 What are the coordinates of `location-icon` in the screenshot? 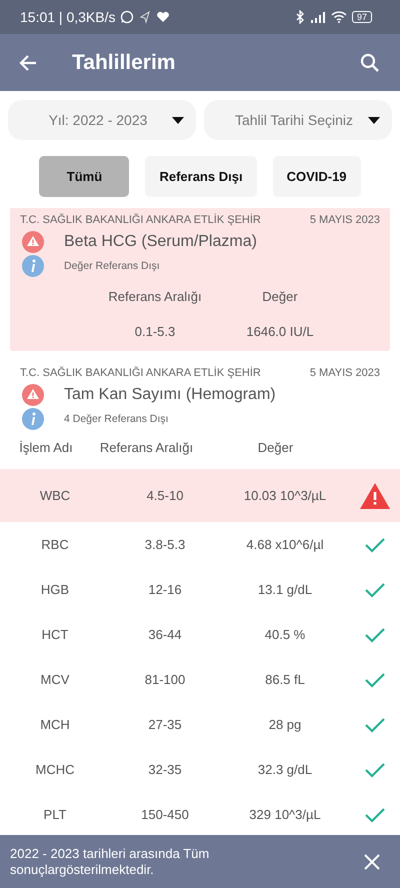 It's located at (145, 17).